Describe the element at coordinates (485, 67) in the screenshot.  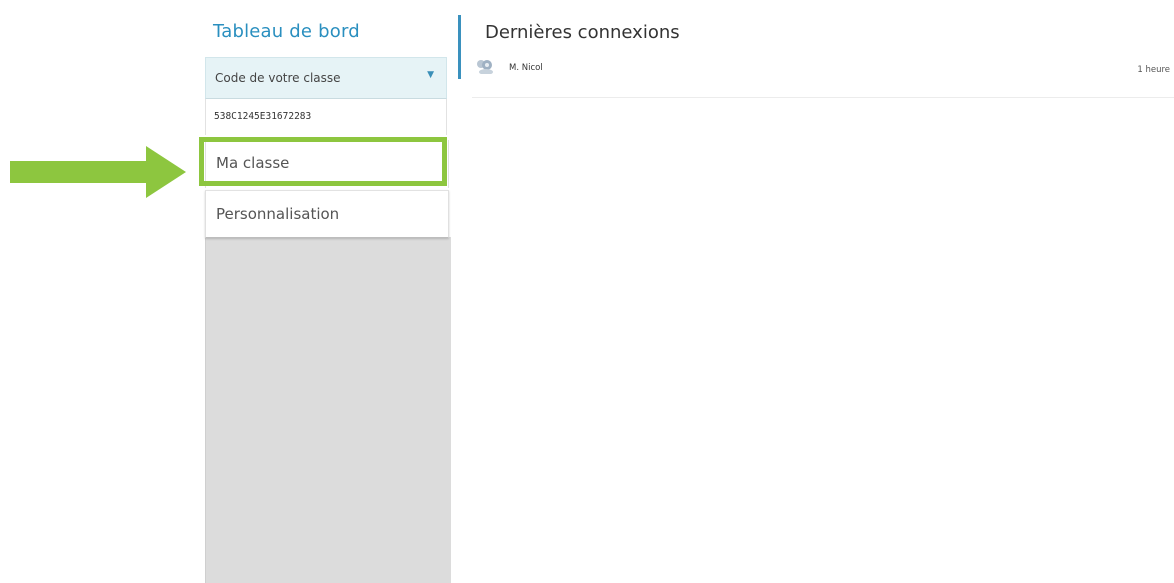
I see `user-avatar-icon` at that location.